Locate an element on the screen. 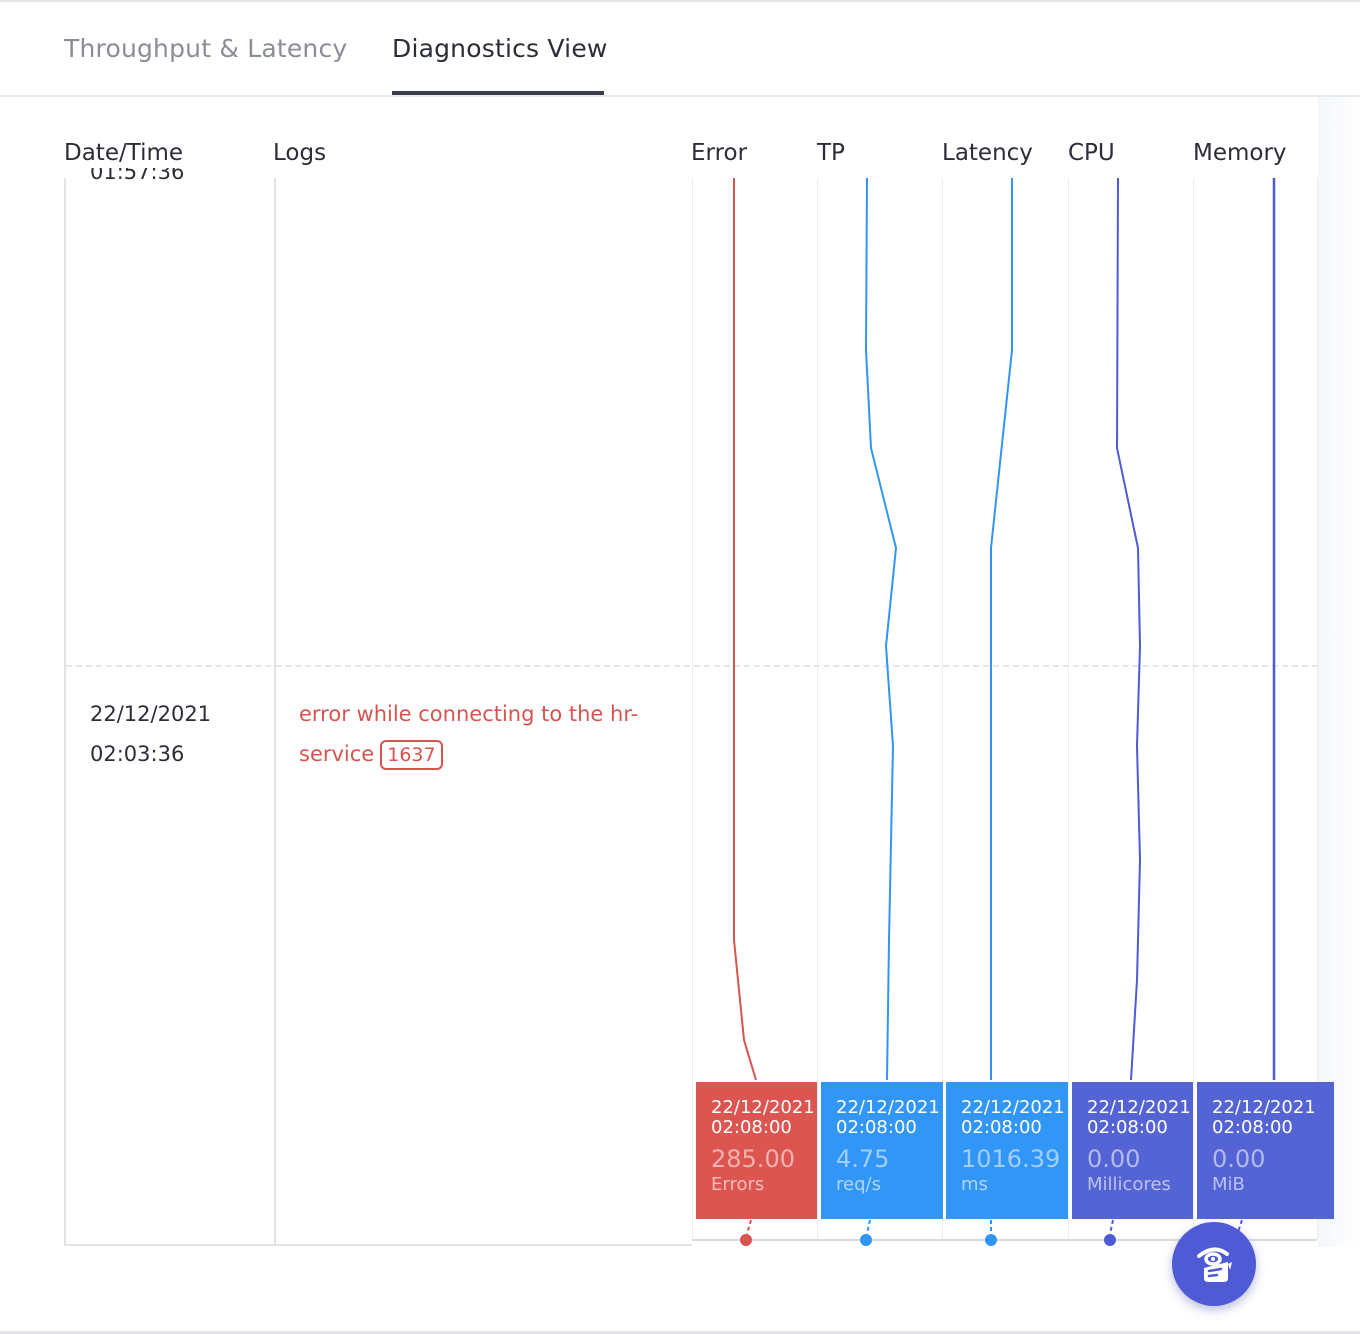 The width and height of the screenshot is (1360, 1334). tp-connector is located at coordinates (868, 1227).